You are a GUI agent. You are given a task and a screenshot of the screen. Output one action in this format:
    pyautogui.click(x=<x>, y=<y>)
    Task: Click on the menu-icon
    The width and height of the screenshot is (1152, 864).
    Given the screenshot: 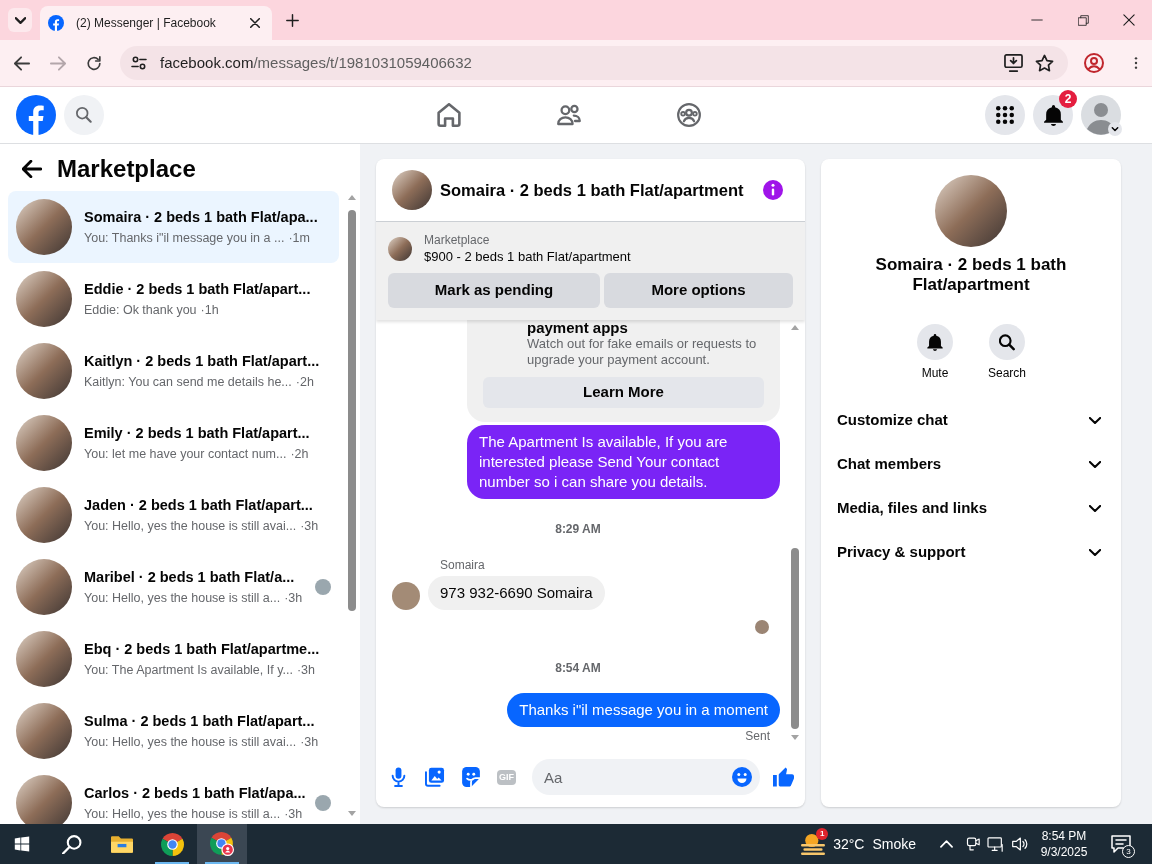 What is the action you would take?
    pyautogui.click(x=1136, y=63)
    